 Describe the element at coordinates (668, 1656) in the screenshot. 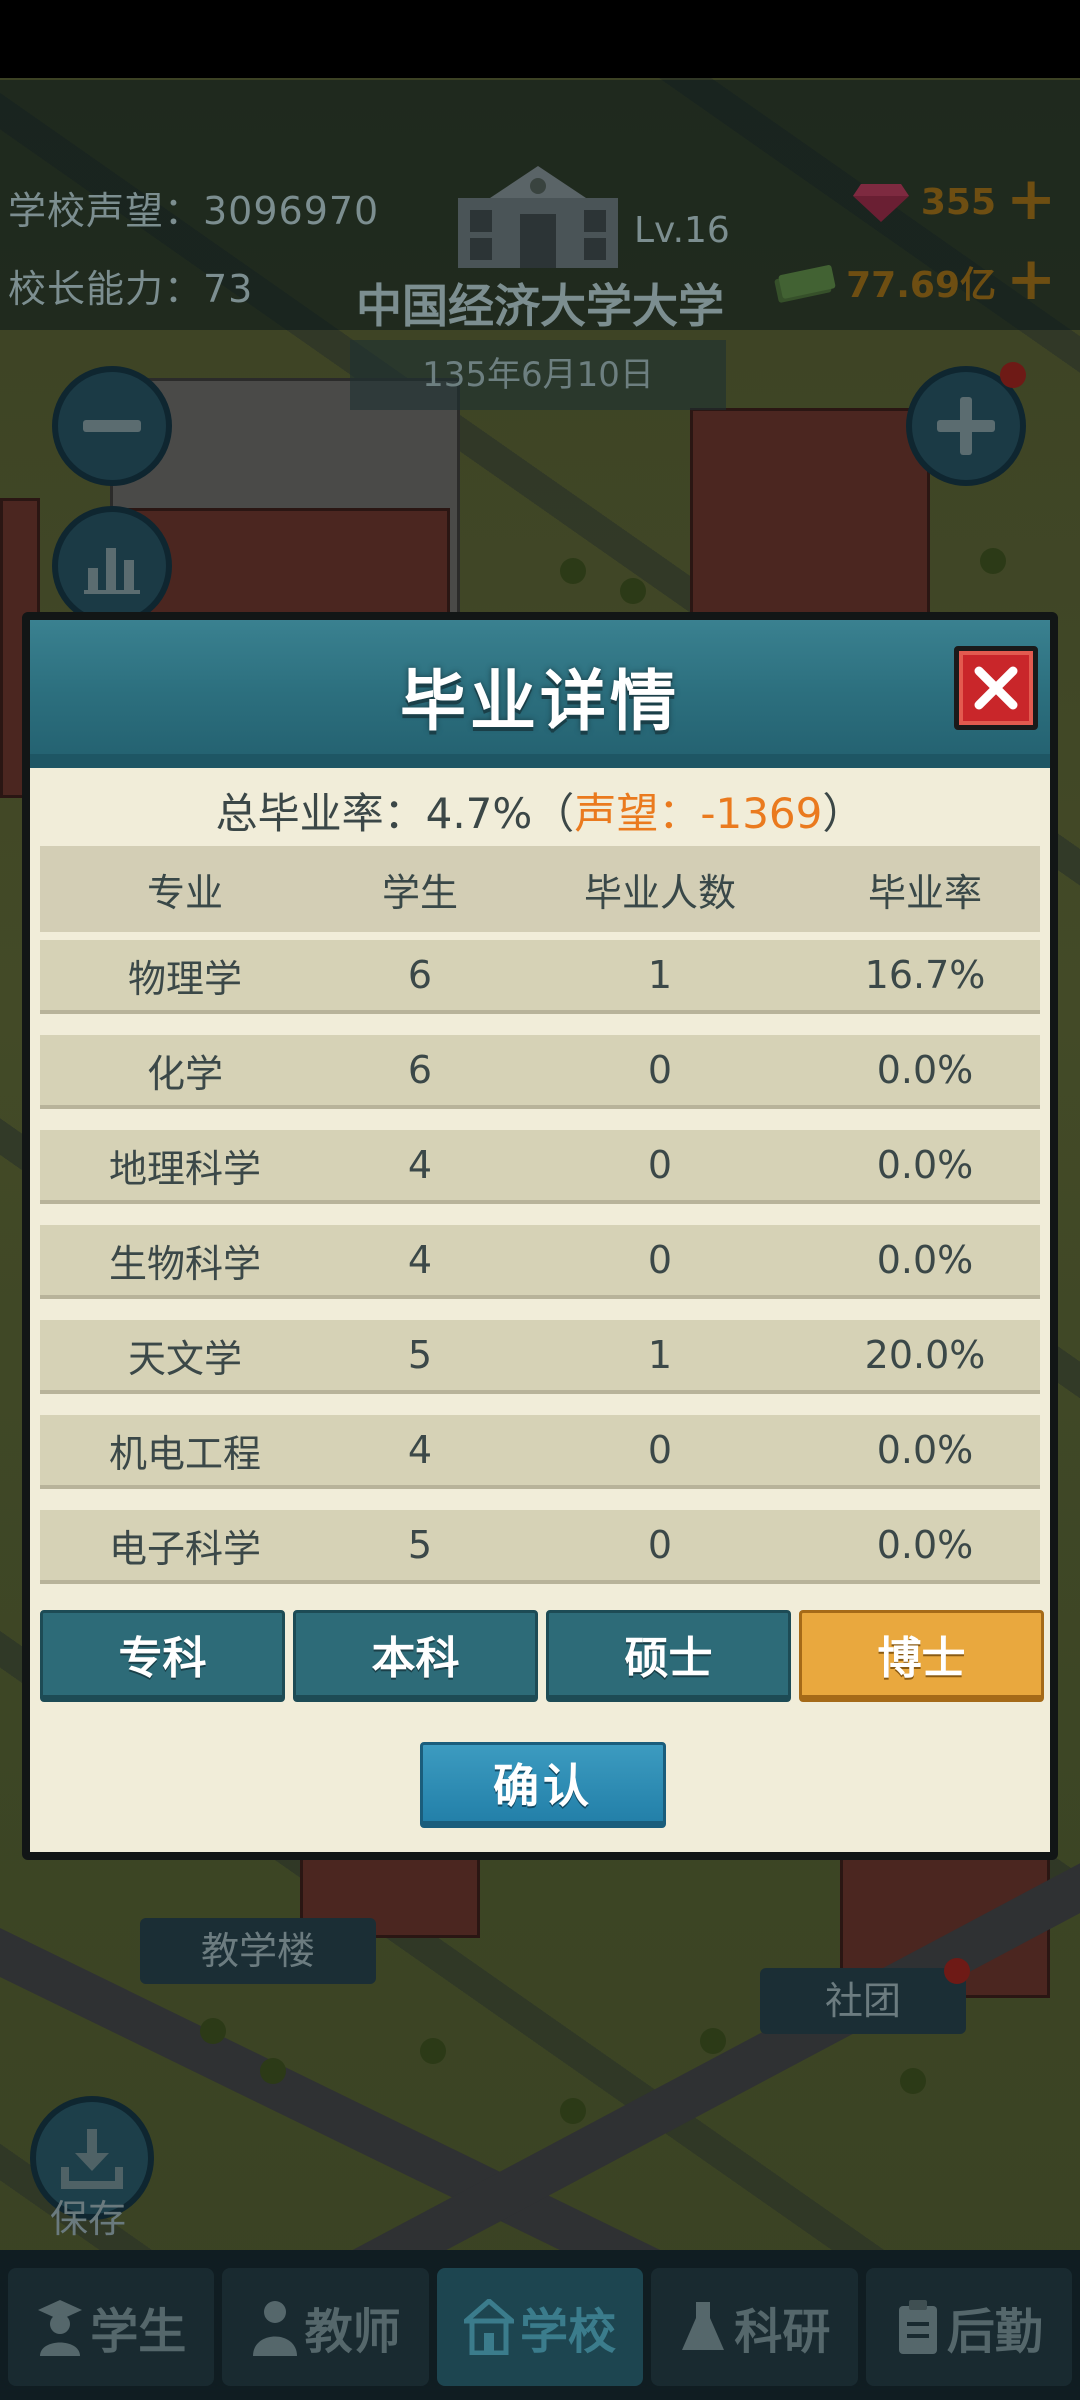

I see `tab-master: 硕士` at that location.